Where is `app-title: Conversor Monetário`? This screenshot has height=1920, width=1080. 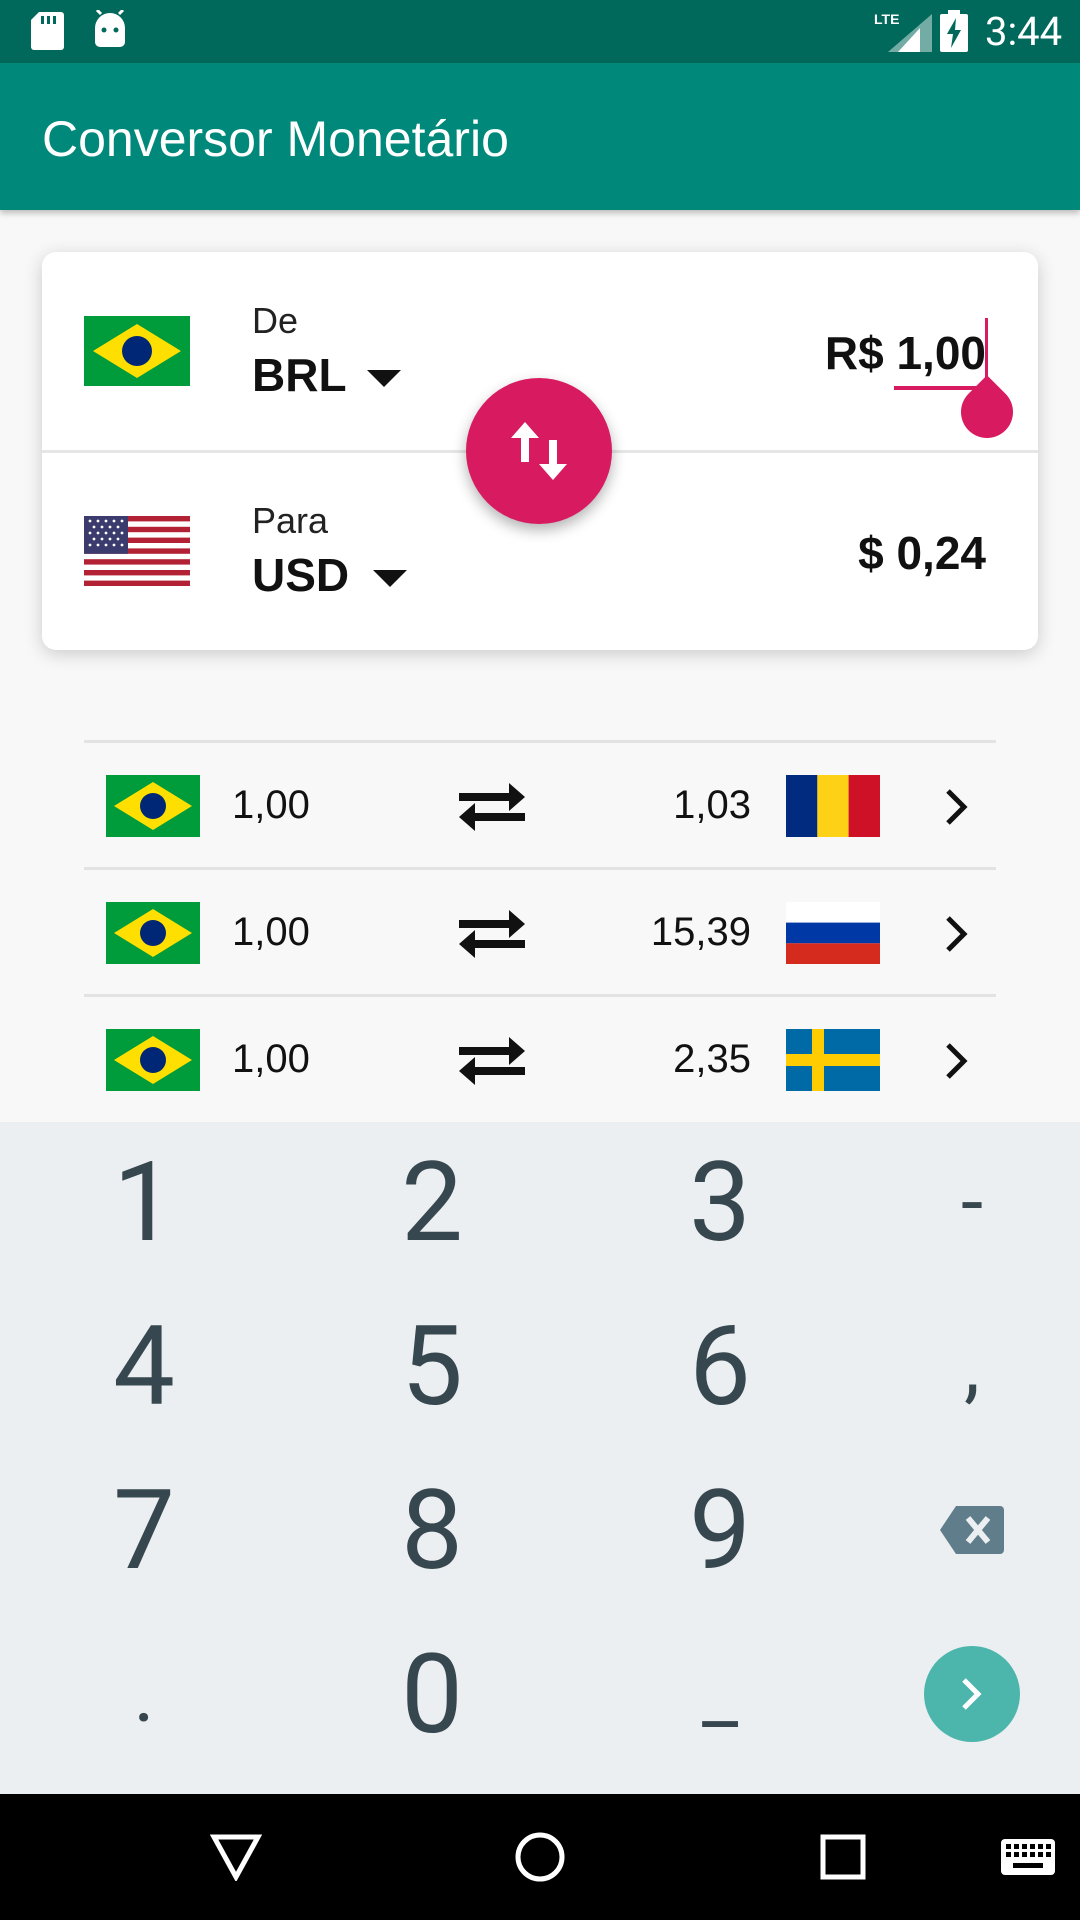 app-title: Conversor Monetário is located at coordinates (275, 139).